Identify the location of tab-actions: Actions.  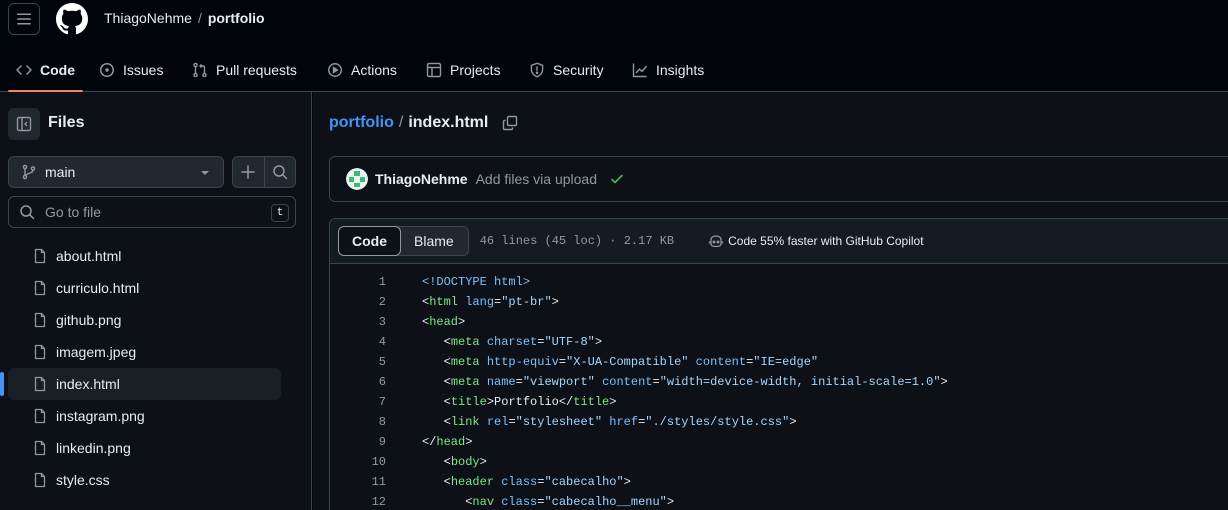
(362, 69).